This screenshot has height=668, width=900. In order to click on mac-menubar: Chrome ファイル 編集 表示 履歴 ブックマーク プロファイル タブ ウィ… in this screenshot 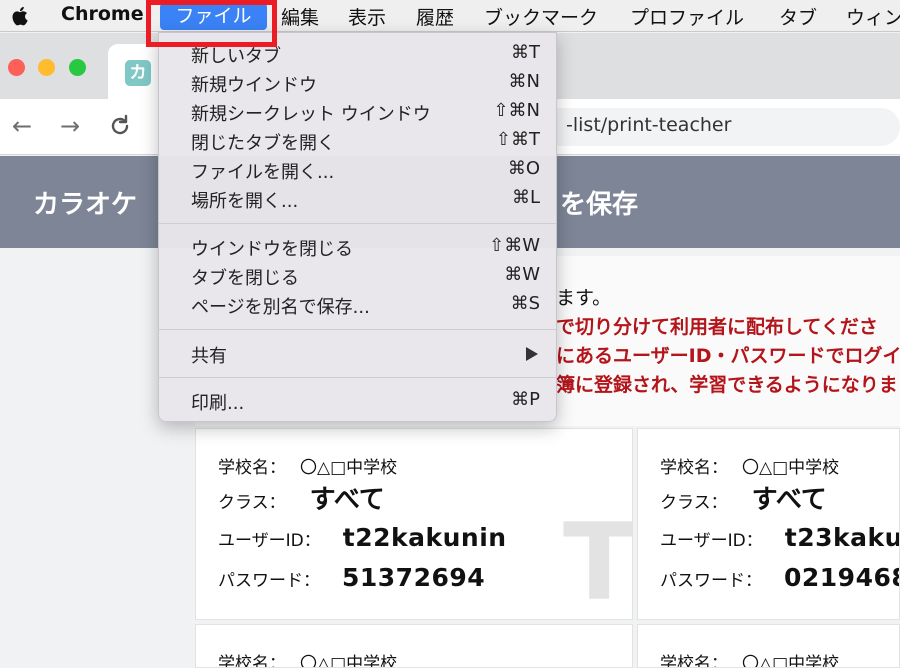, I will do `click(450, 16)`.